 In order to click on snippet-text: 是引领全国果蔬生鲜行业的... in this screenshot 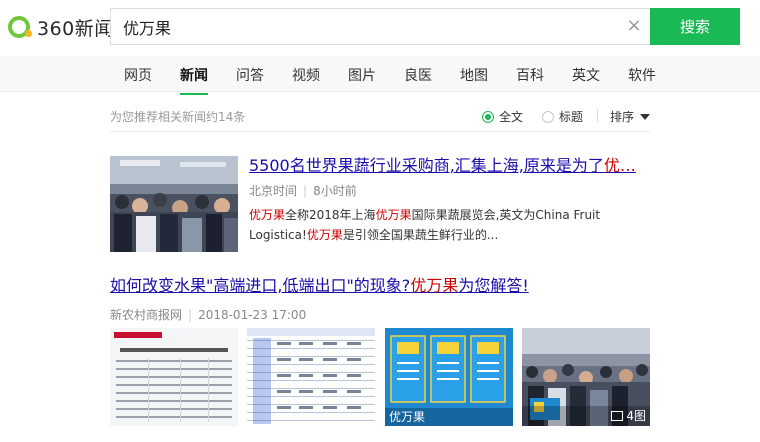, I will do `click(420, 235)`.